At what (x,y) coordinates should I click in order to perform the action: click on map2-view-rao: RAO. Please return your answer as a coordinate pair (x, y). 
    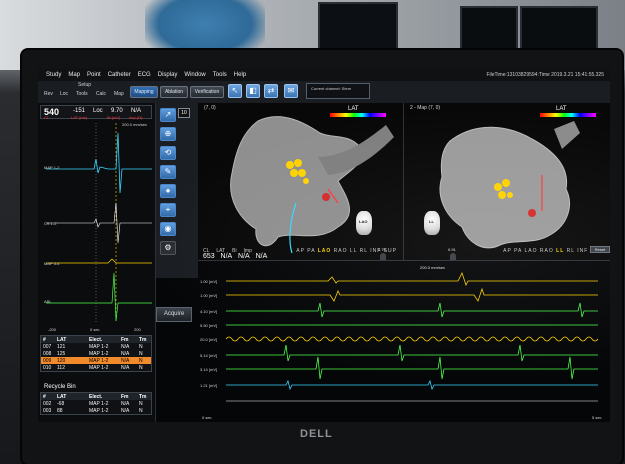
    Looking at the image, I should click on (547, 251).